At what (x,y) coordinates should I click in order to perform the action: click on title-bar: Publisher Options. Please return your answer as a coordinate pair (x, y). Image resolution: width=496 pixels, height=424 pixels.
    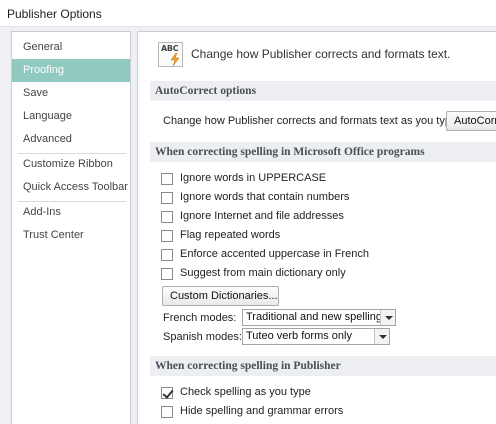
    Looking at the image, I should click on (248, 13).